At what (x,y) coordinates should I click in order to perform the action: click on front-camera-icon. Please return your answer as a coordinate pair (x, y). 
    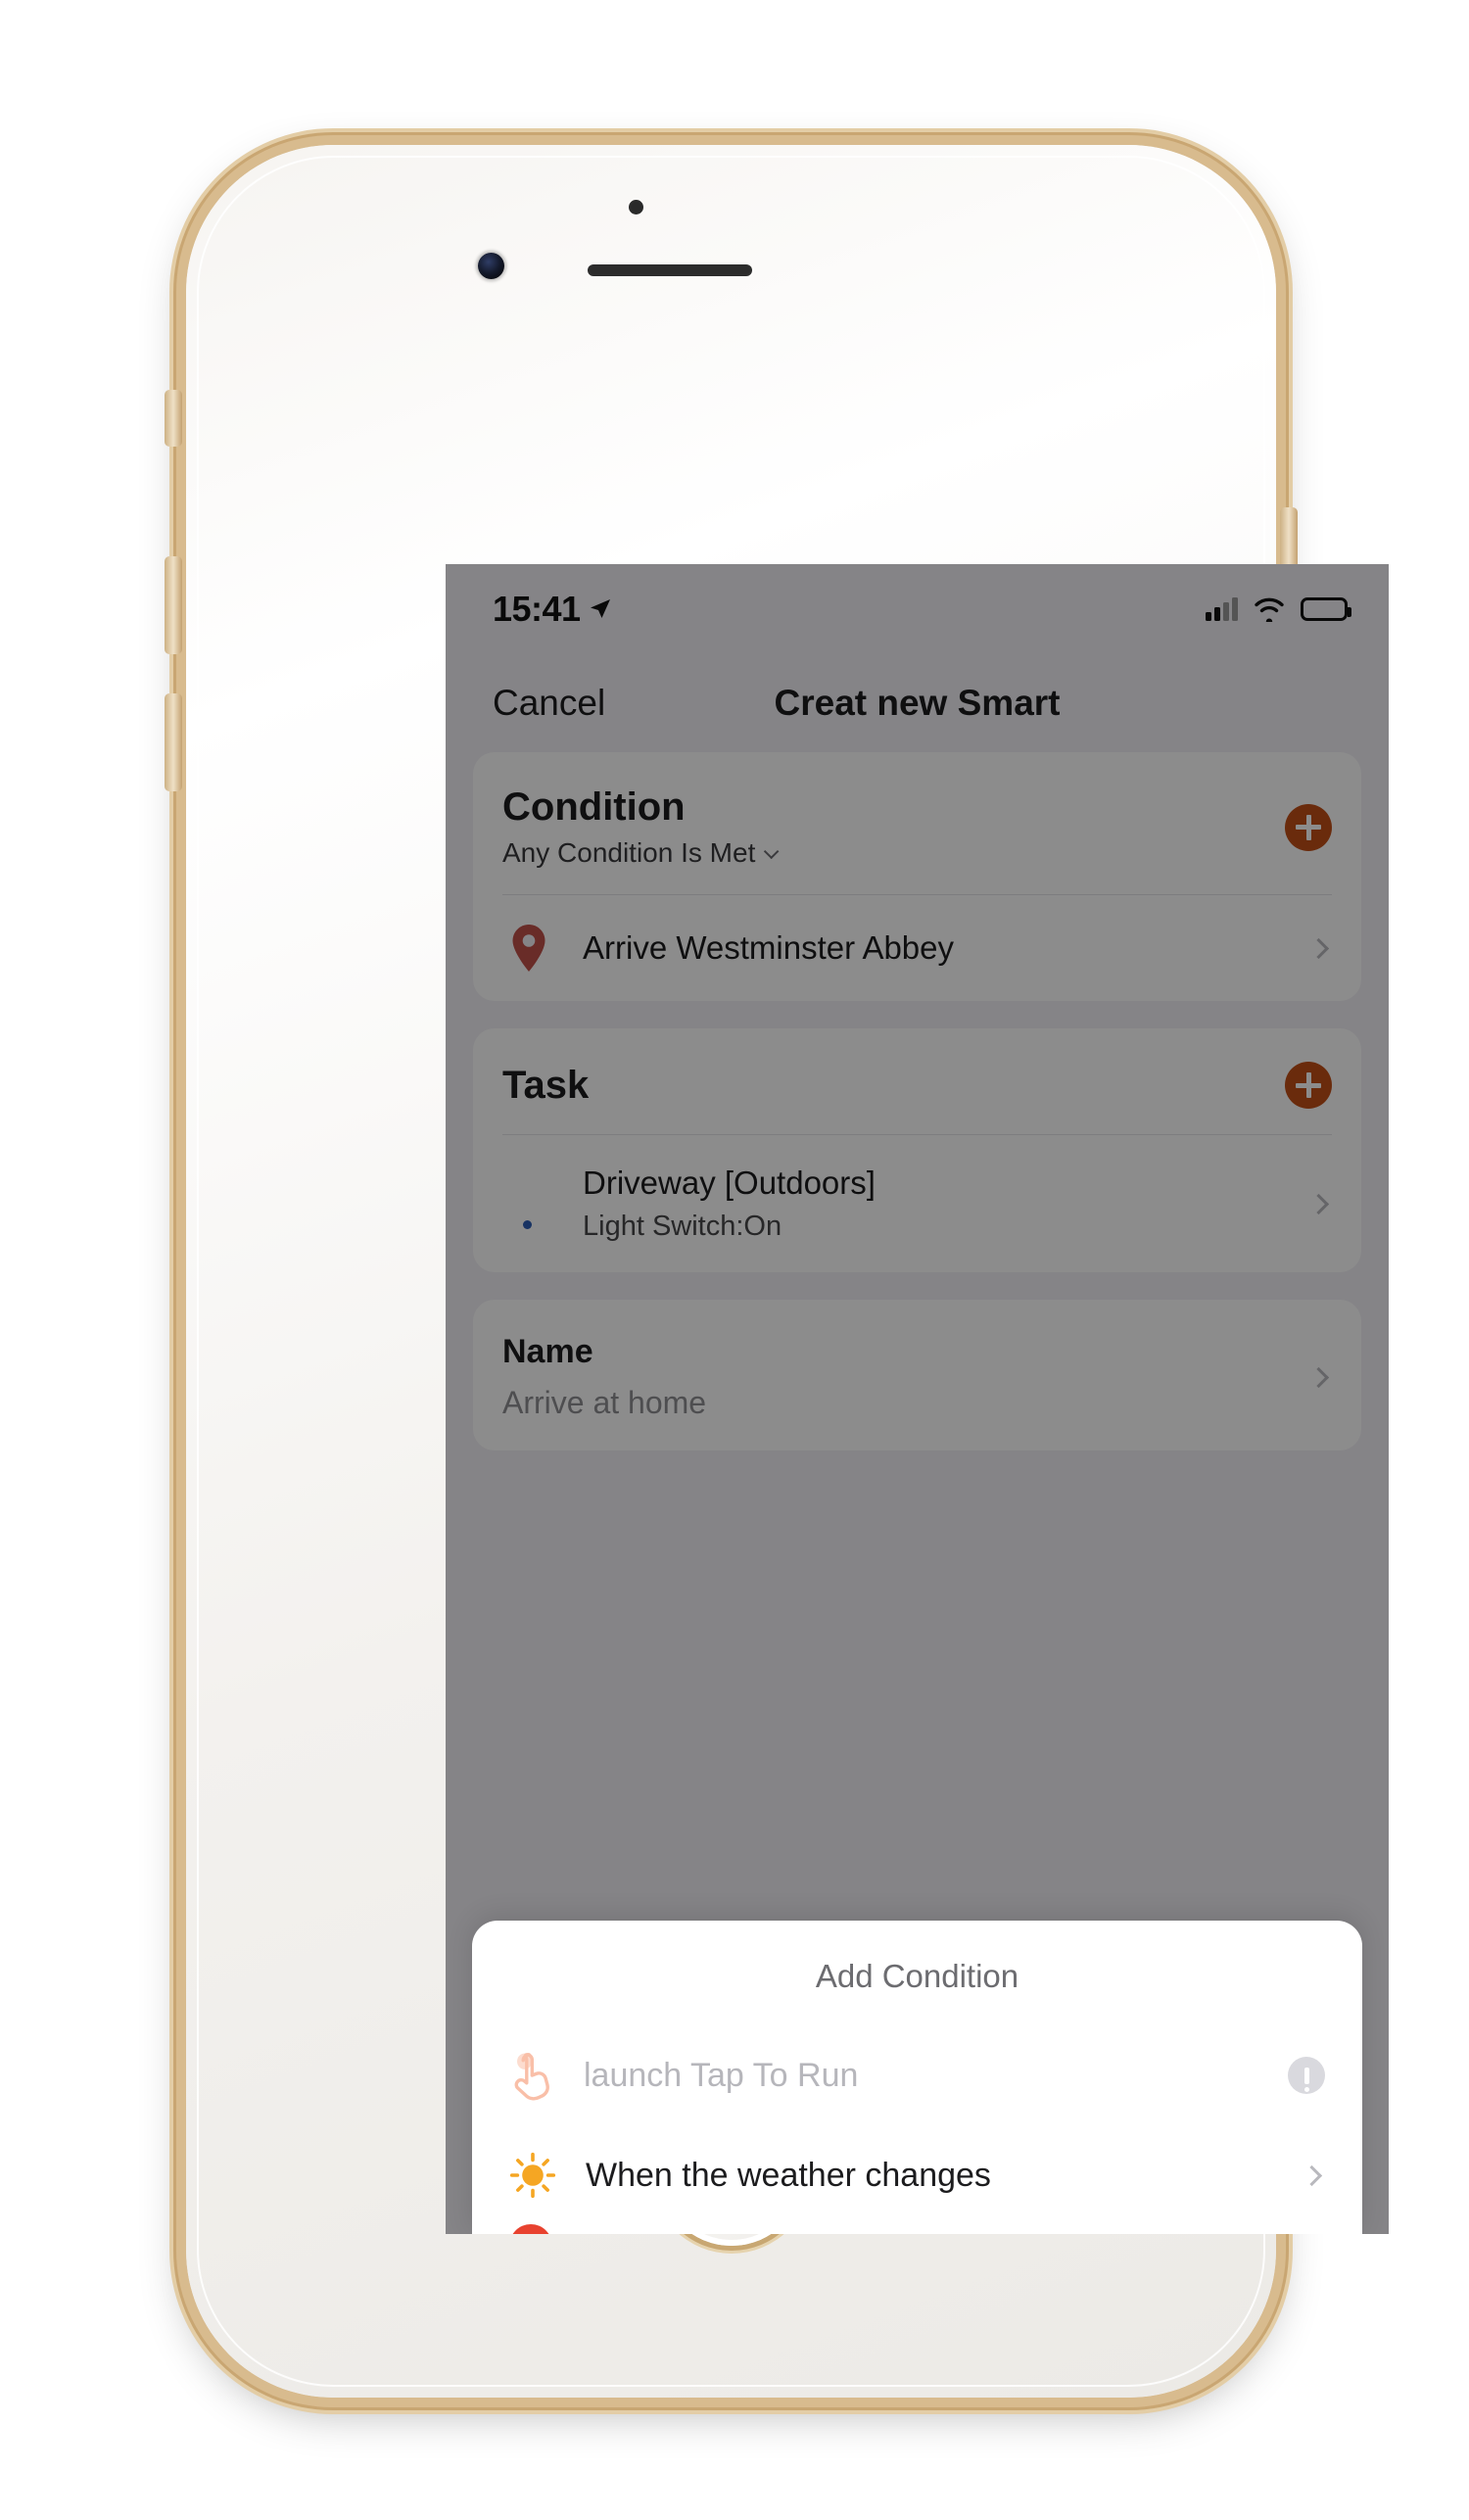
    Looking at the image, I should click on (491, 266).